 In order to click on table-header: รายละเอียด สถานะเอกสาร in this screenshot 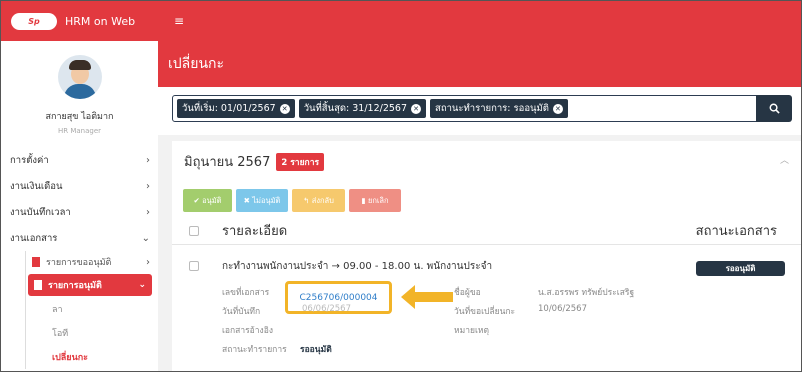, I will do `click(486, 231)`.